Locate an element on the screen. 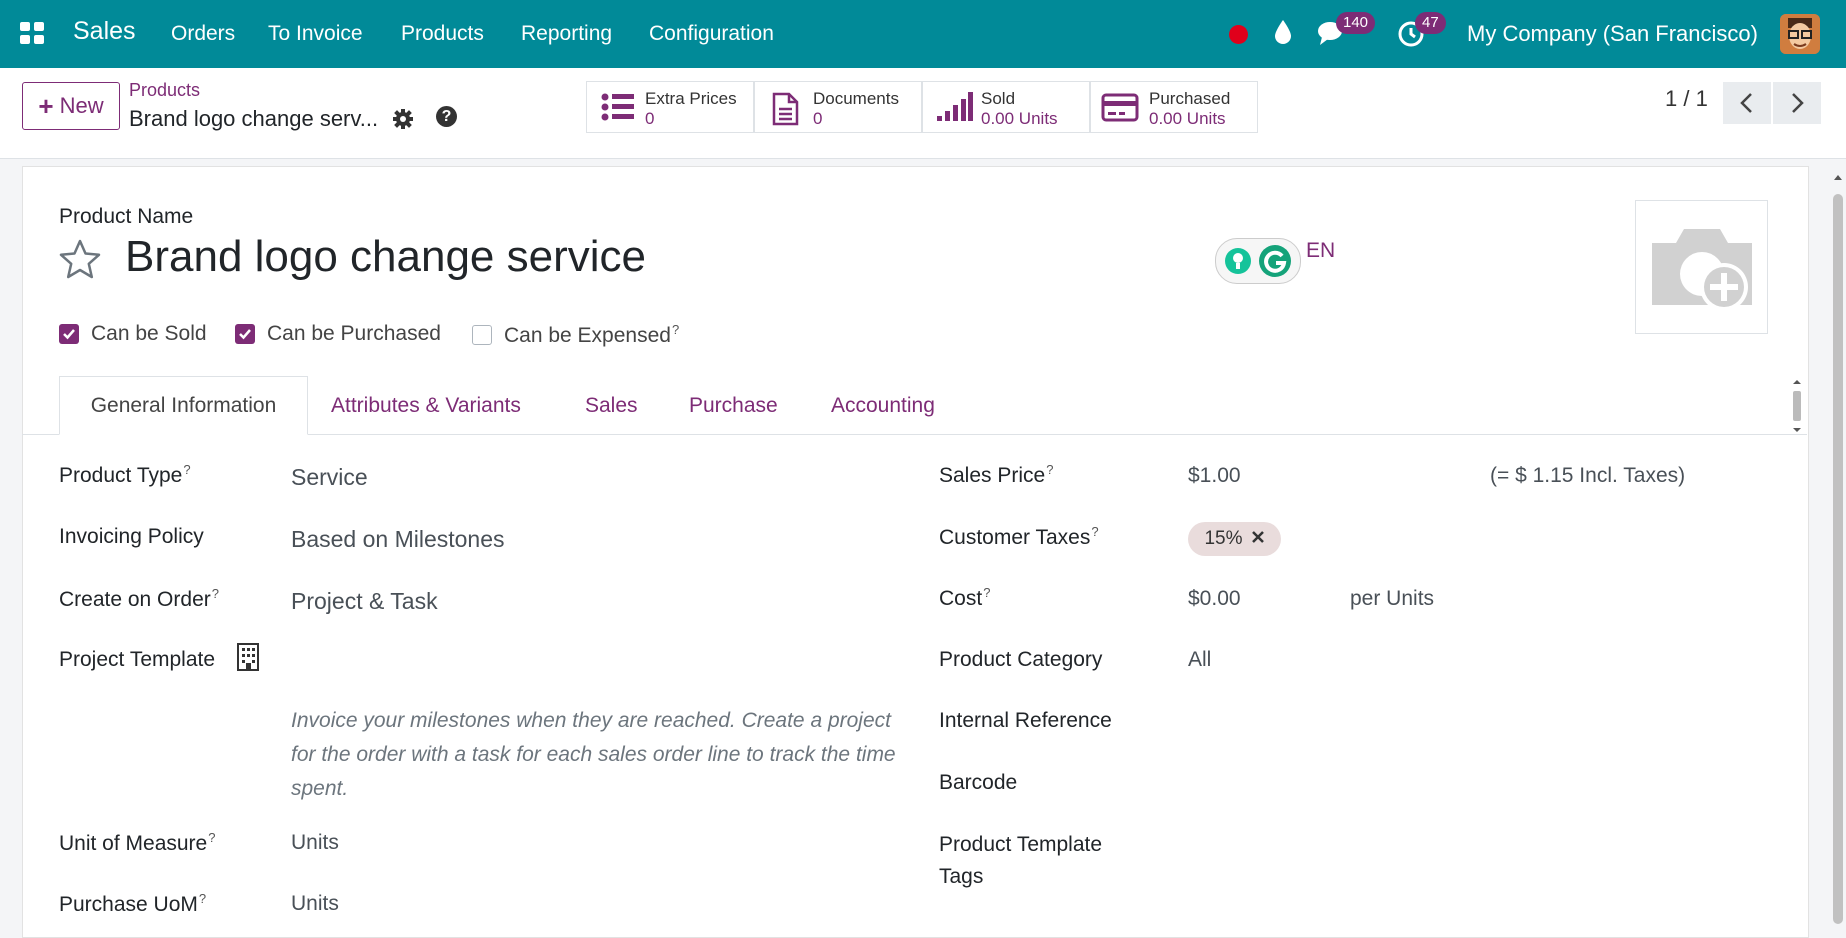  page-scrollbar is located at coordinates (1838, 548).